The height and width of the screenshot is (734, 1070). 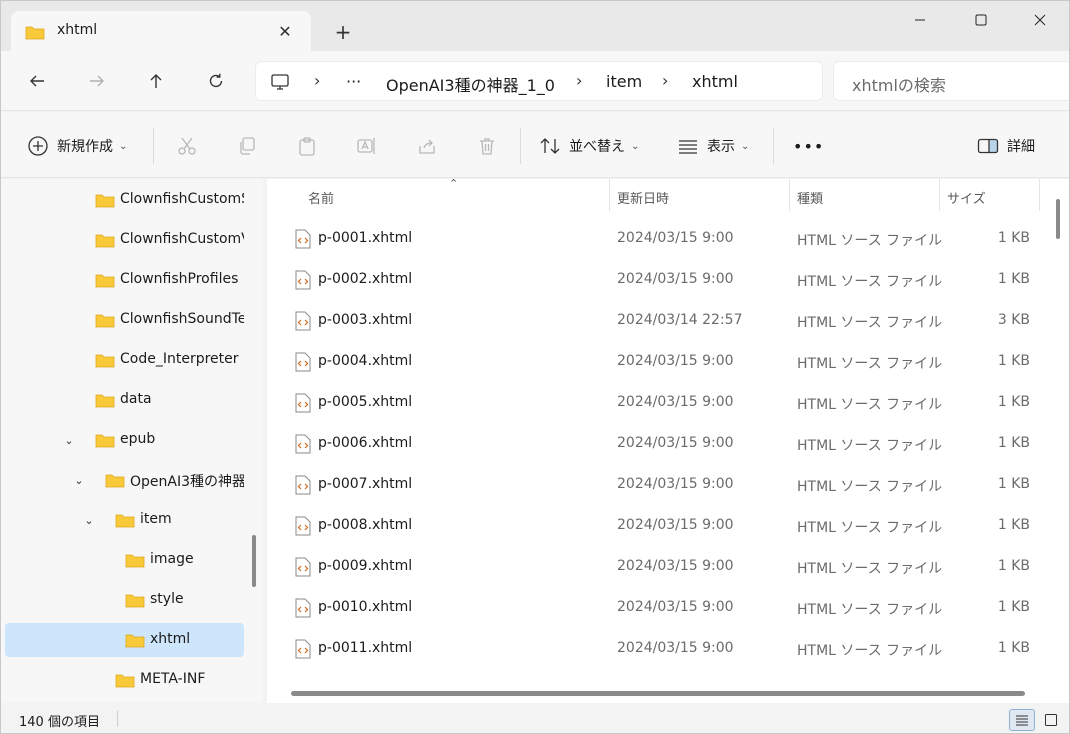 I want to click on breadcrumb-openai: OpenAI3種の神器_1_0, so click(x=470, y=84).